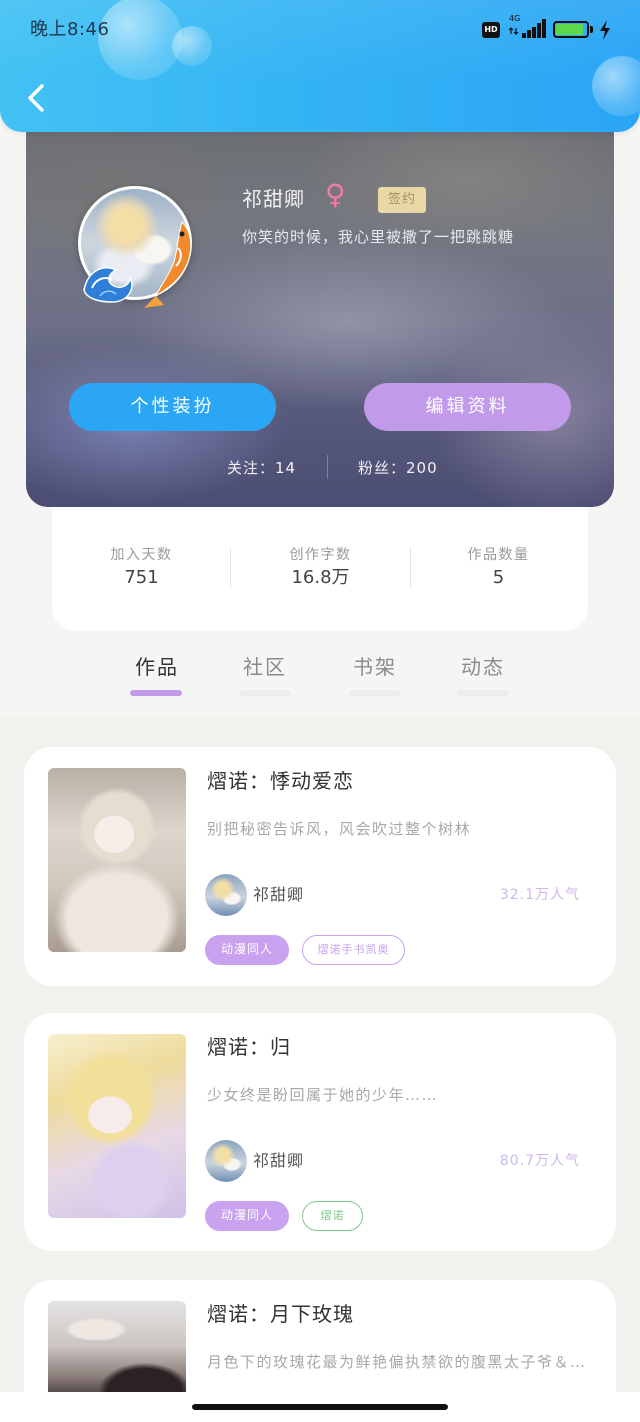  Describe the element at coordinates (108, 285) in the screenshot. I see `wave-ornament` at that location.